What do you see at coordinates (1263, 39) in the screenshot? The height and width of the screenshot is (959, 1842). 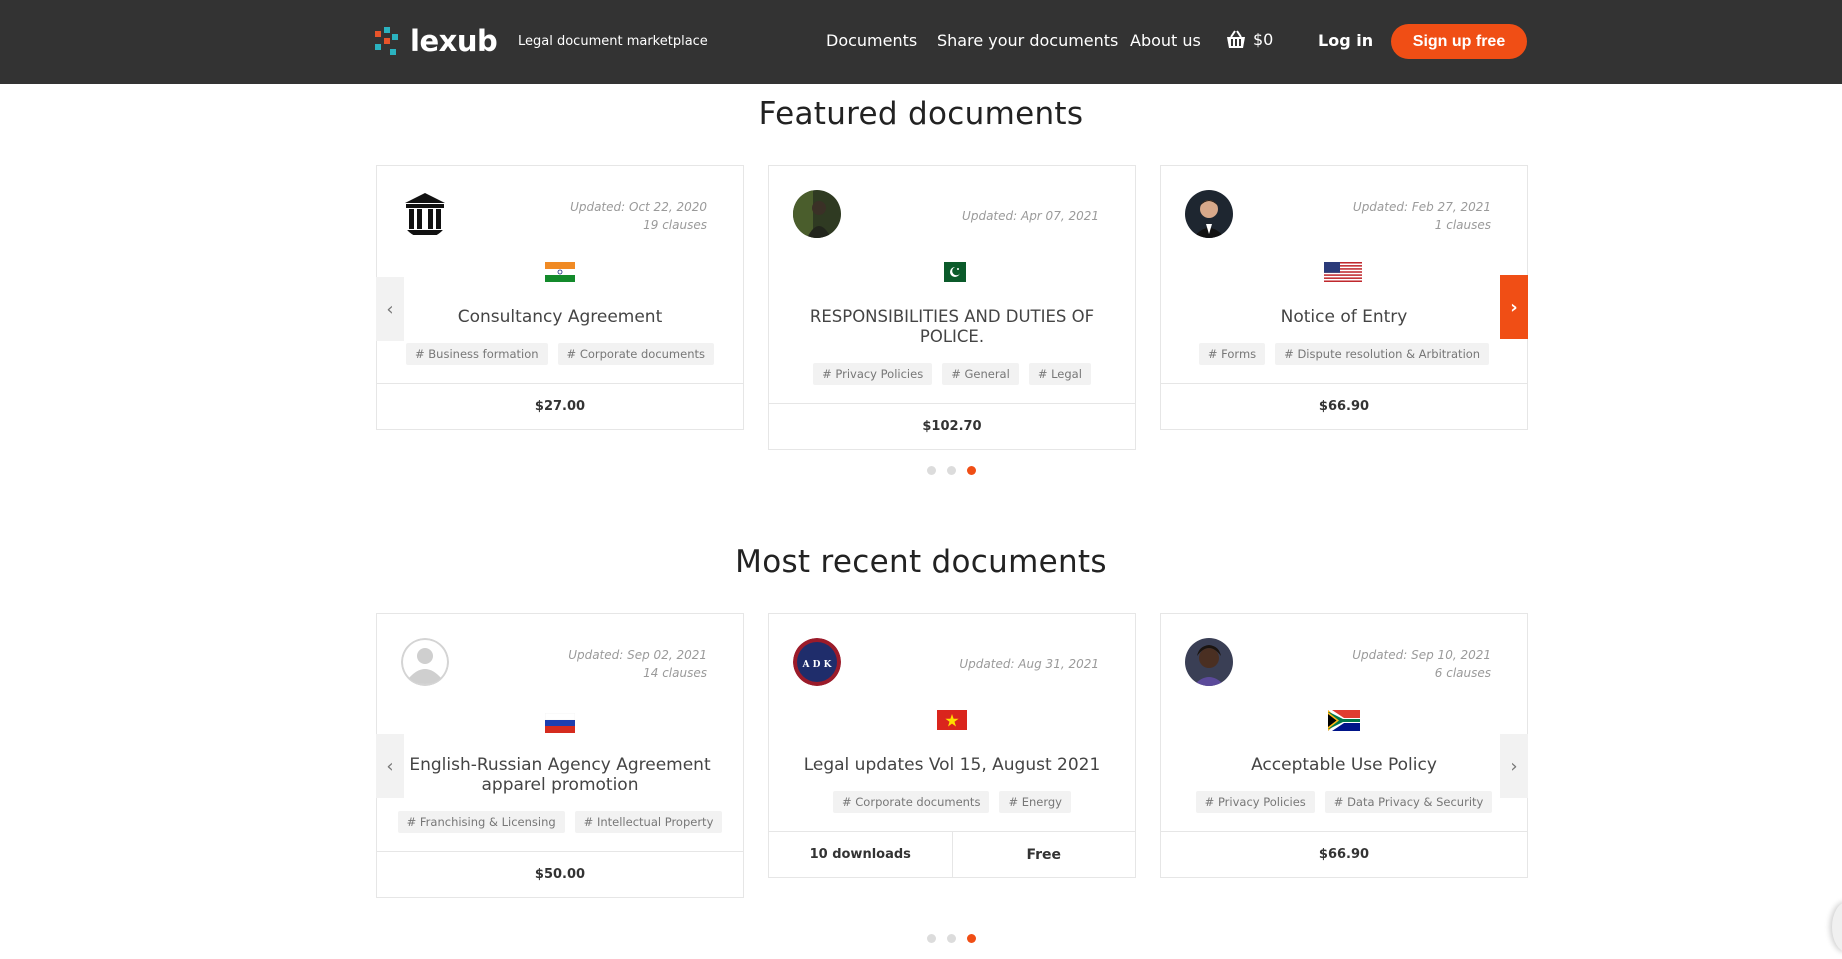 I see `cart-amount: $0` at bounding box center [1263, 39].